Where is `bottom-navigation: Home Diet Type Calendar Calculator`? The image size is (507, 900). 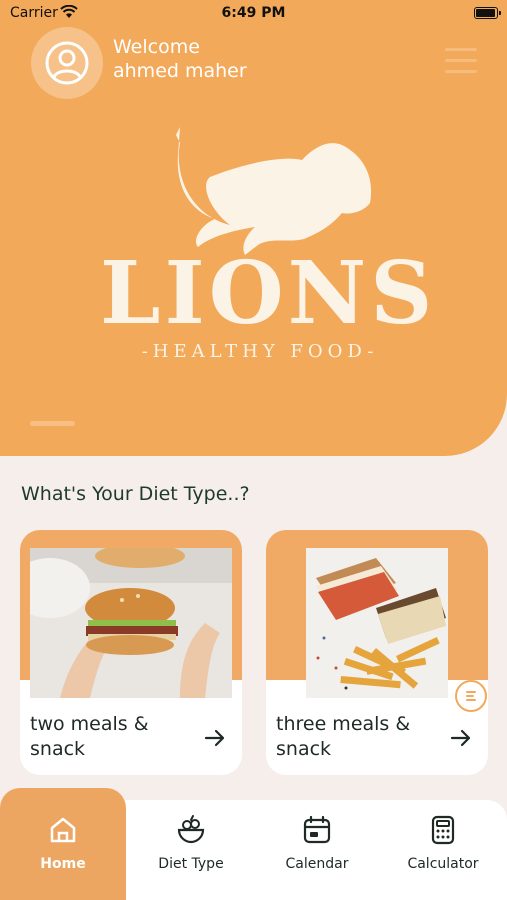 bottom-navigation: Home Diet Type Calendar Calculator is located at coordinates (253, 844).